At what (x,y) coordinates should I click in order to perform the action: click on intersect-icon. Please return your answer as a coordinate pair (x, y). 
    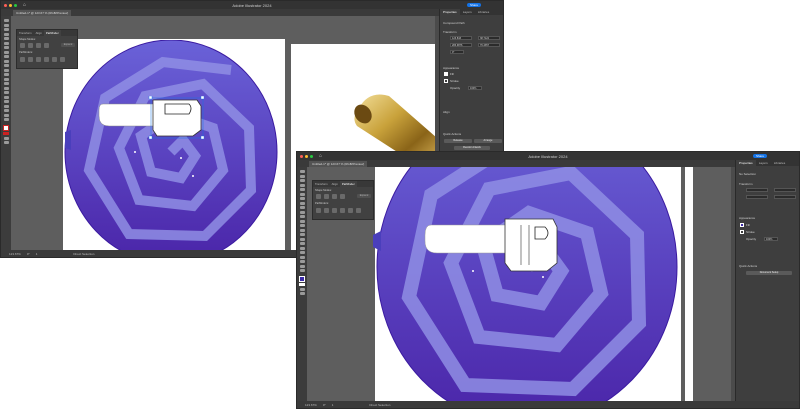
    Looking at the image, I should click on (334, 196).